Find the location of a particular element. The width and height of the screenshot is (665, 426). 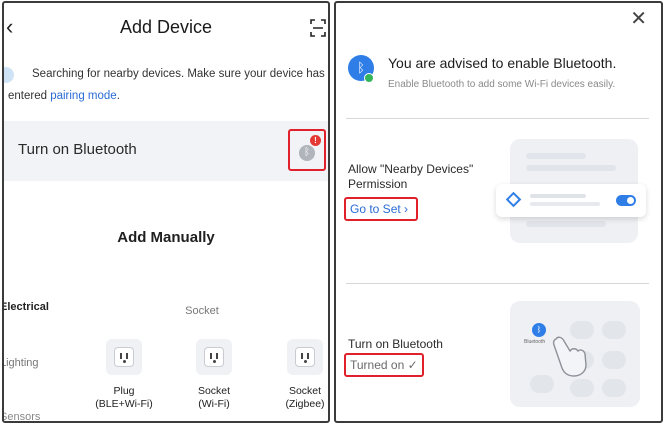

device-name: Plug is located at coordinates (124, 391).